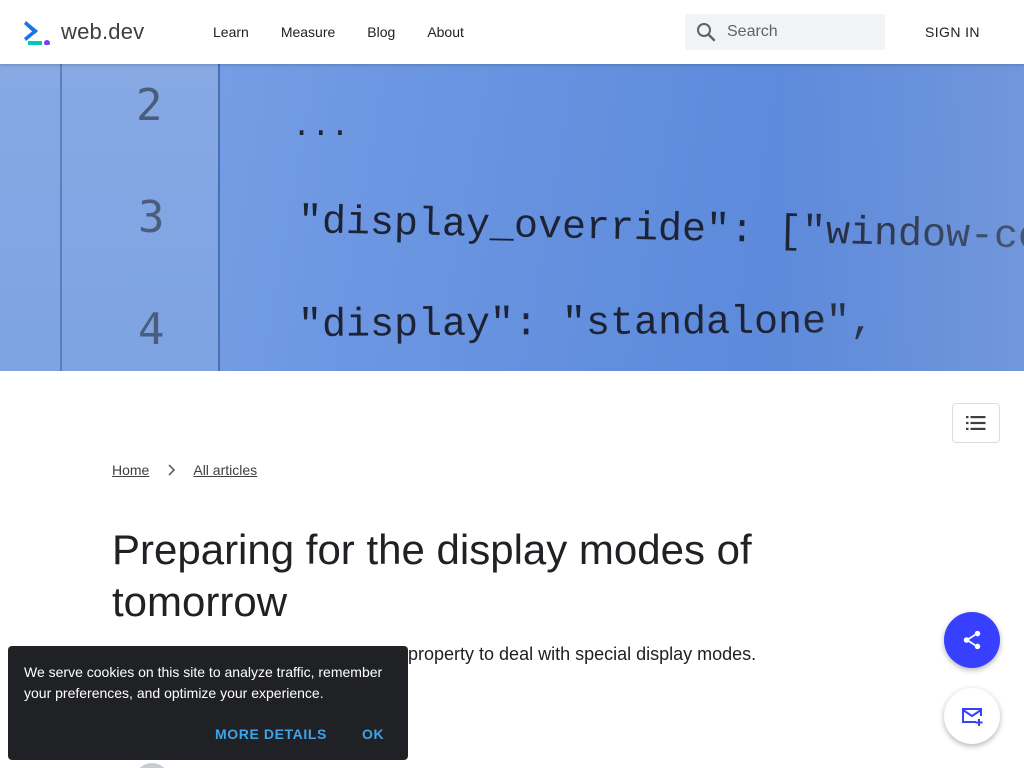  I want to click on site-logo: web.dev, so click(84, 32).